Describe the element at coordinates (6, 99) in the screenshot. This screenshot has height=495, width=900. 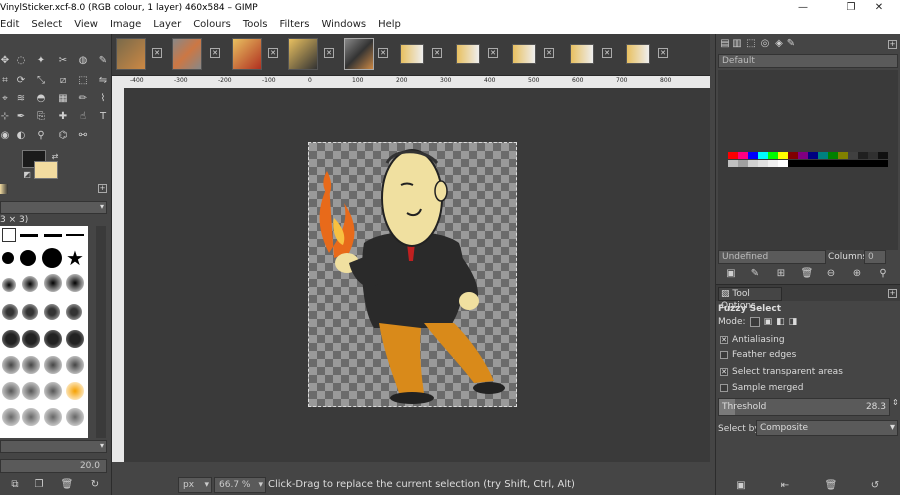
I see `cage-tool-icon: ⌖` at that location.